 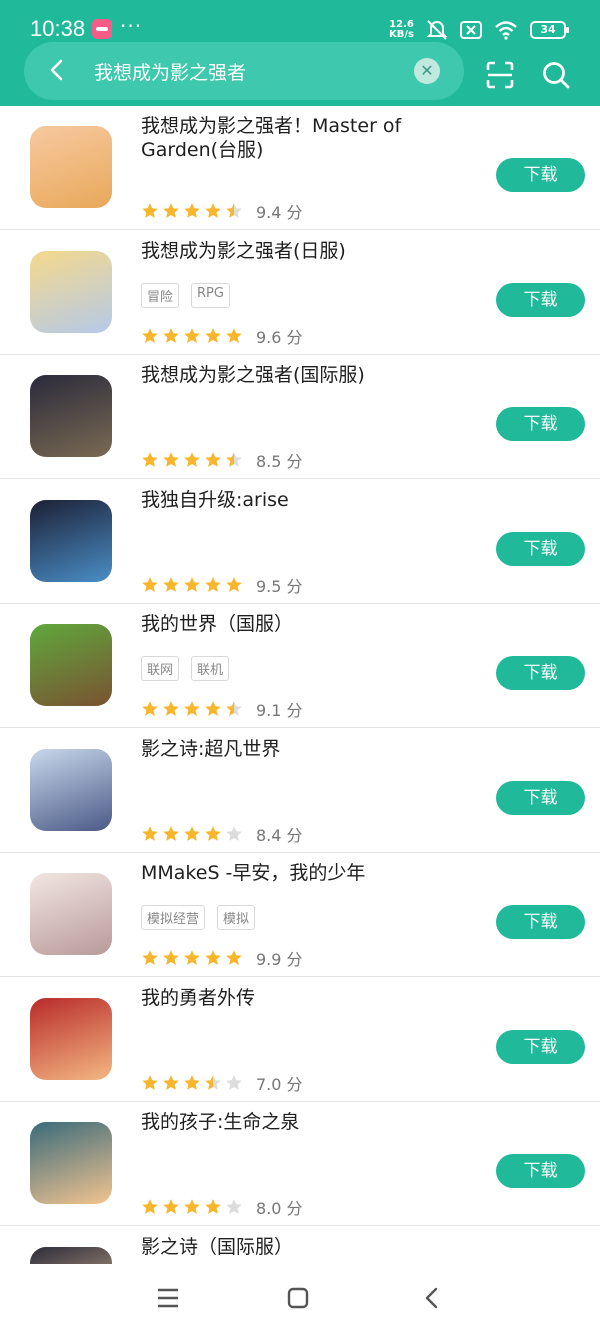 What do you see at coordinates (279, 1208) in the screenshot?
I see `app-score: 8.0 分` at bounding box center [279, 1208].